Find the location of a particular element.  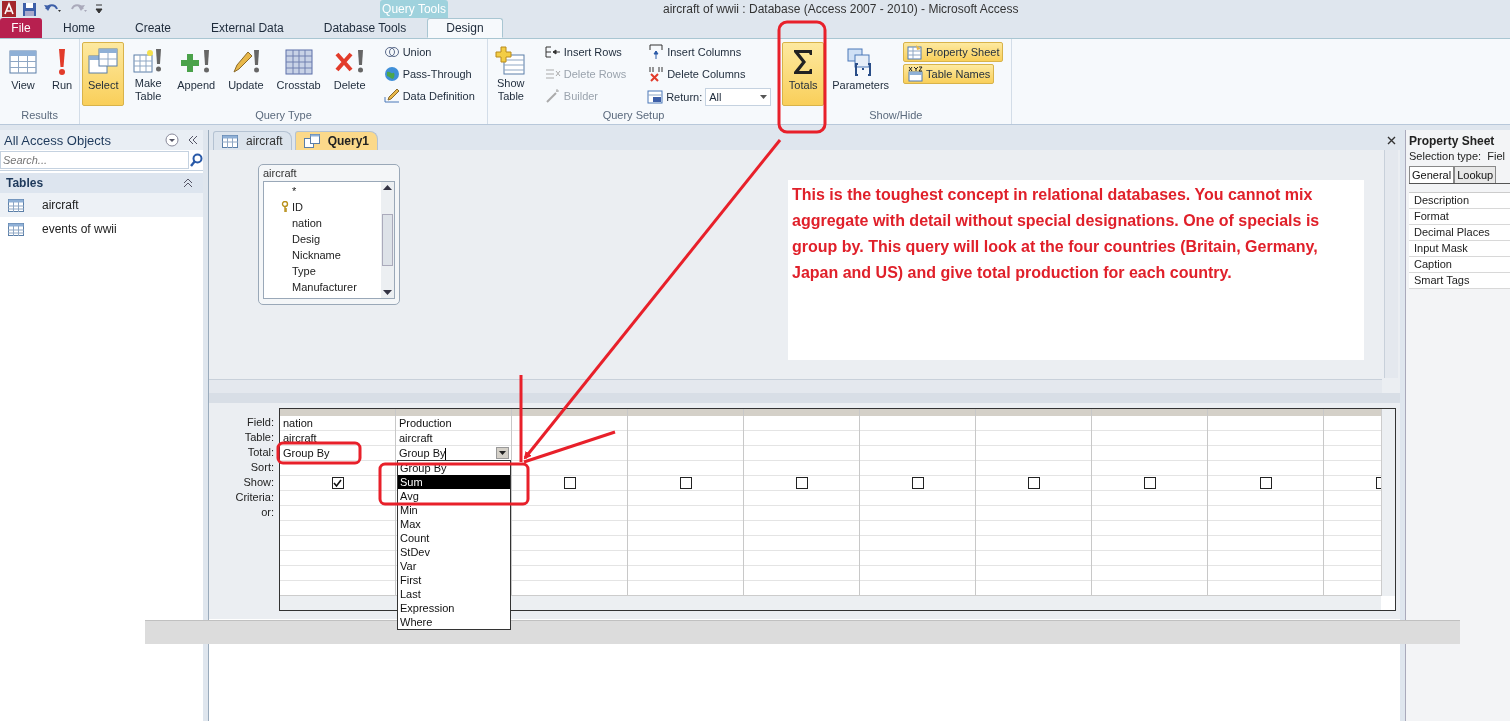

property-name: Decimal Places is located at coordinates (1459, 233).